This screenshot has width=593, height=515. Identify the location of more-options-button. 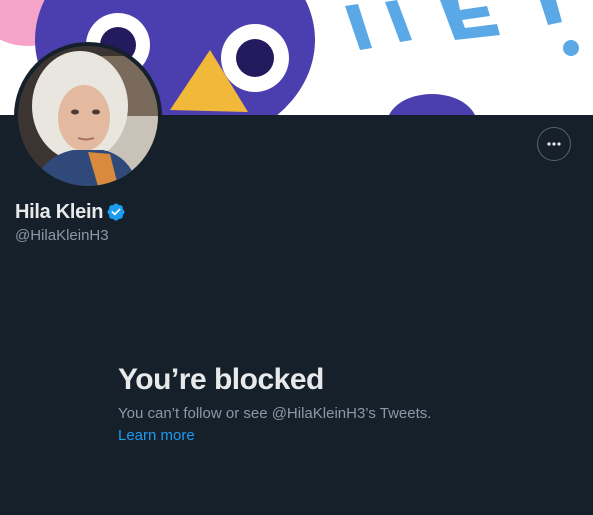
(554, 144).